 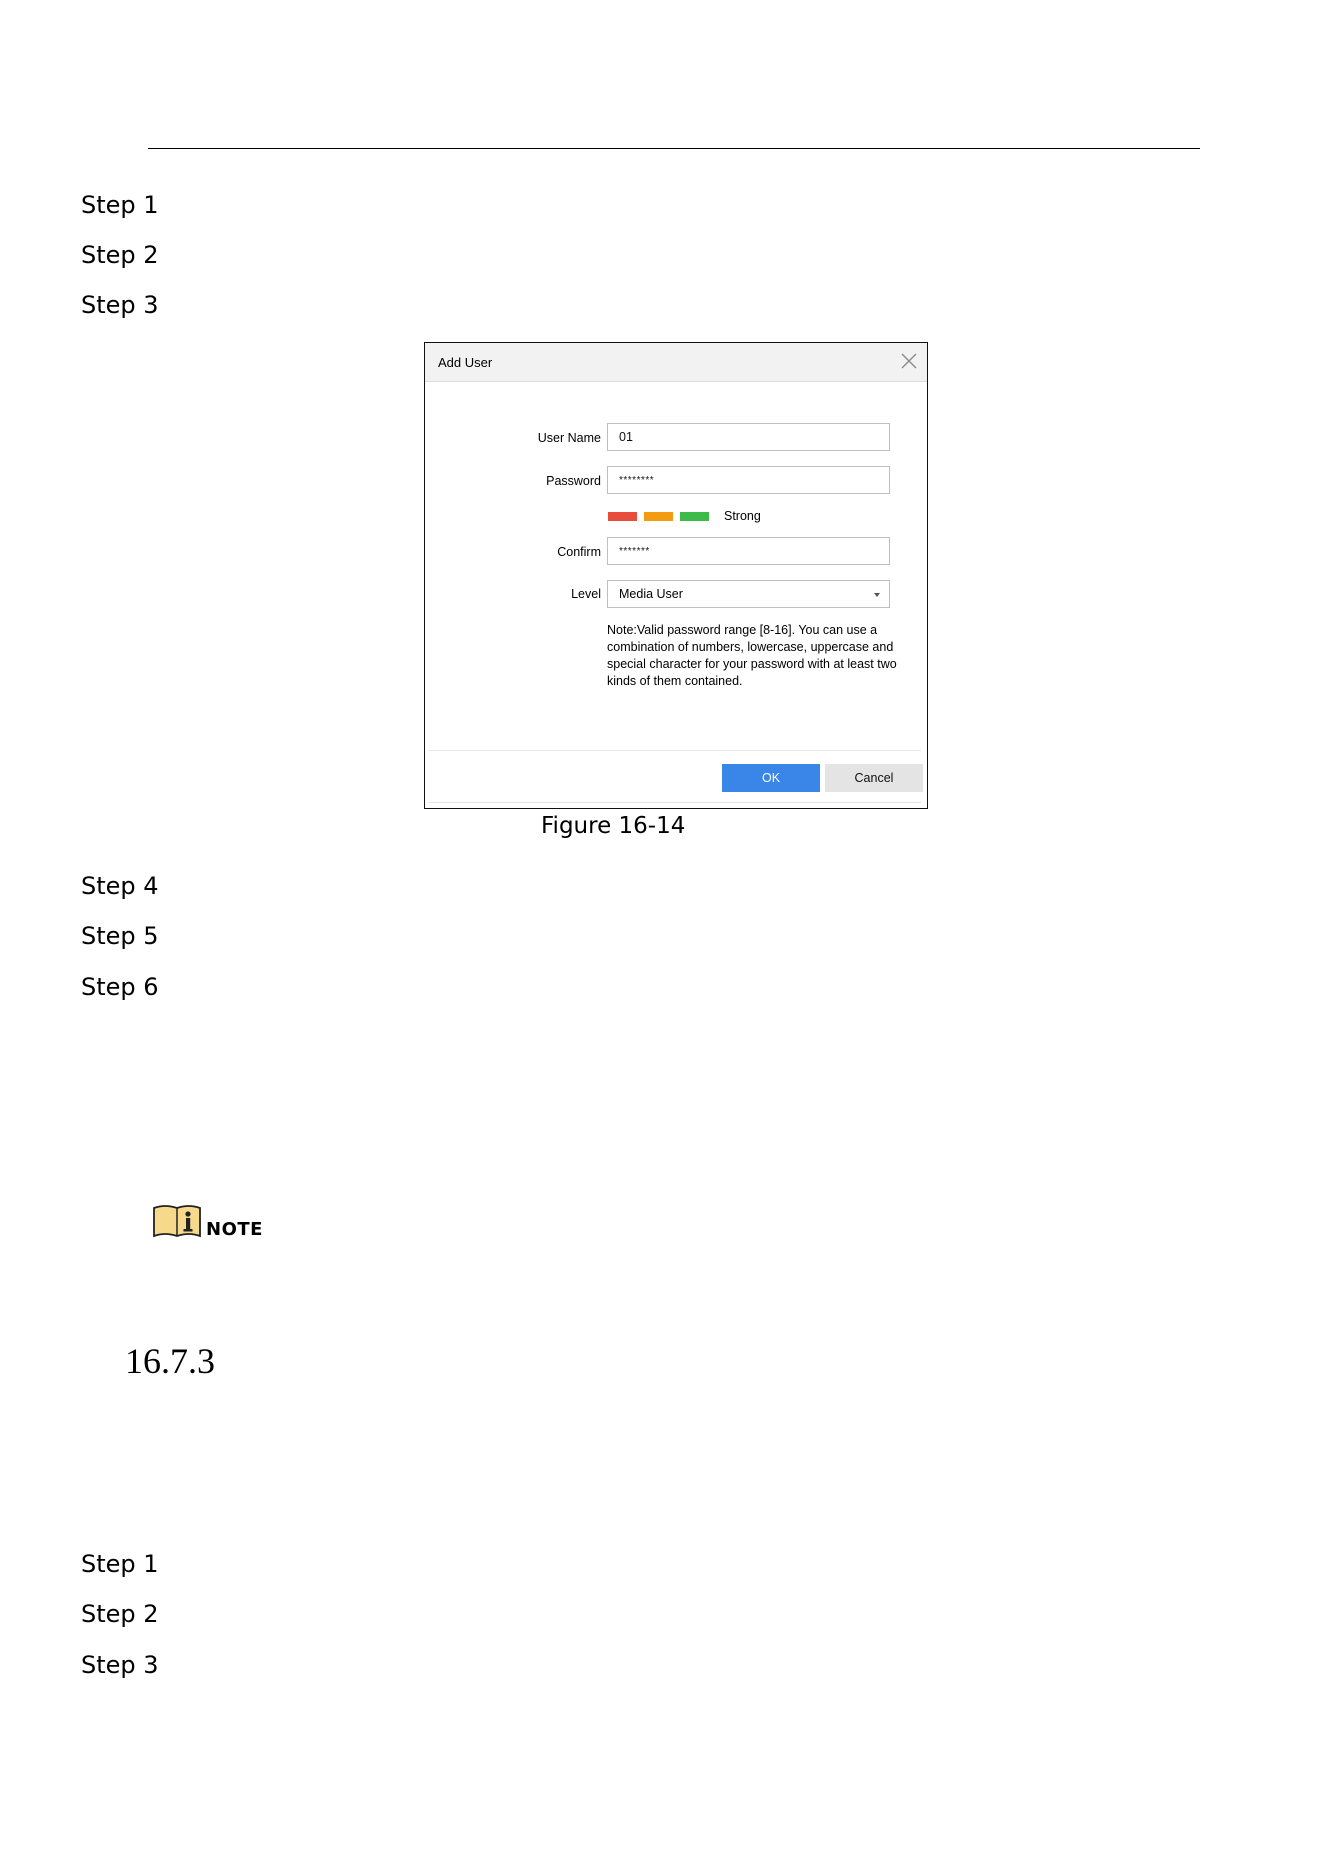 What do you see at coordinates (694, 516) in the screenshot?
I see `strength-bar-strong` at bounding box center [694, 516].